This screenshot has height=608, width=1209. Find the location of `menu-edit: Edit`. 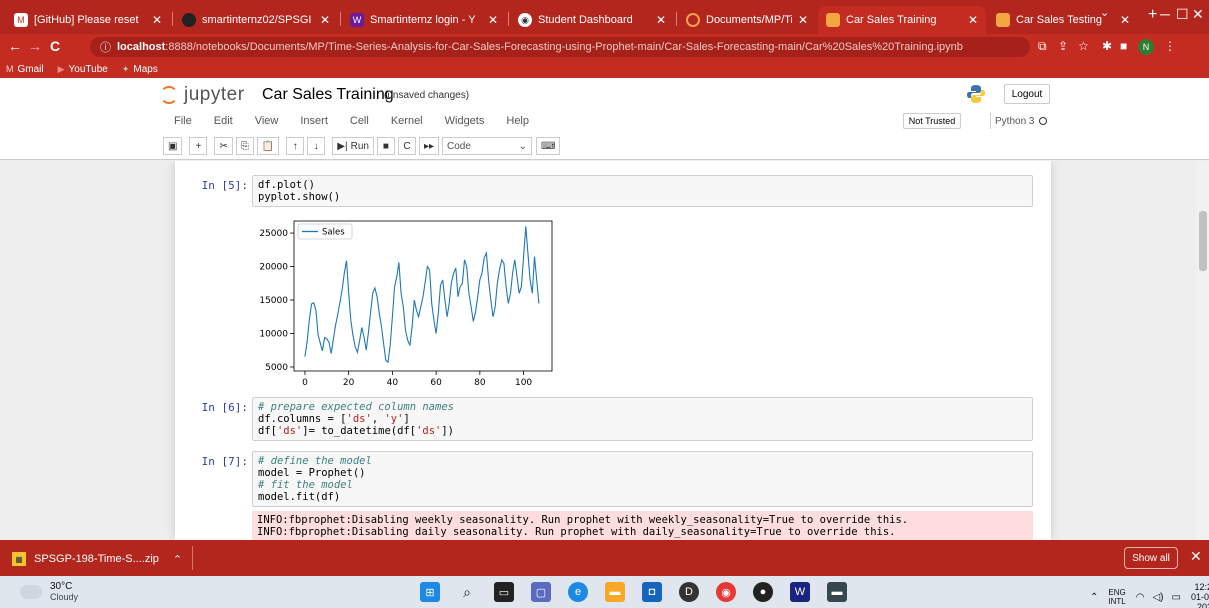

menu-edit: Edit is located at coordinates (223, 121).